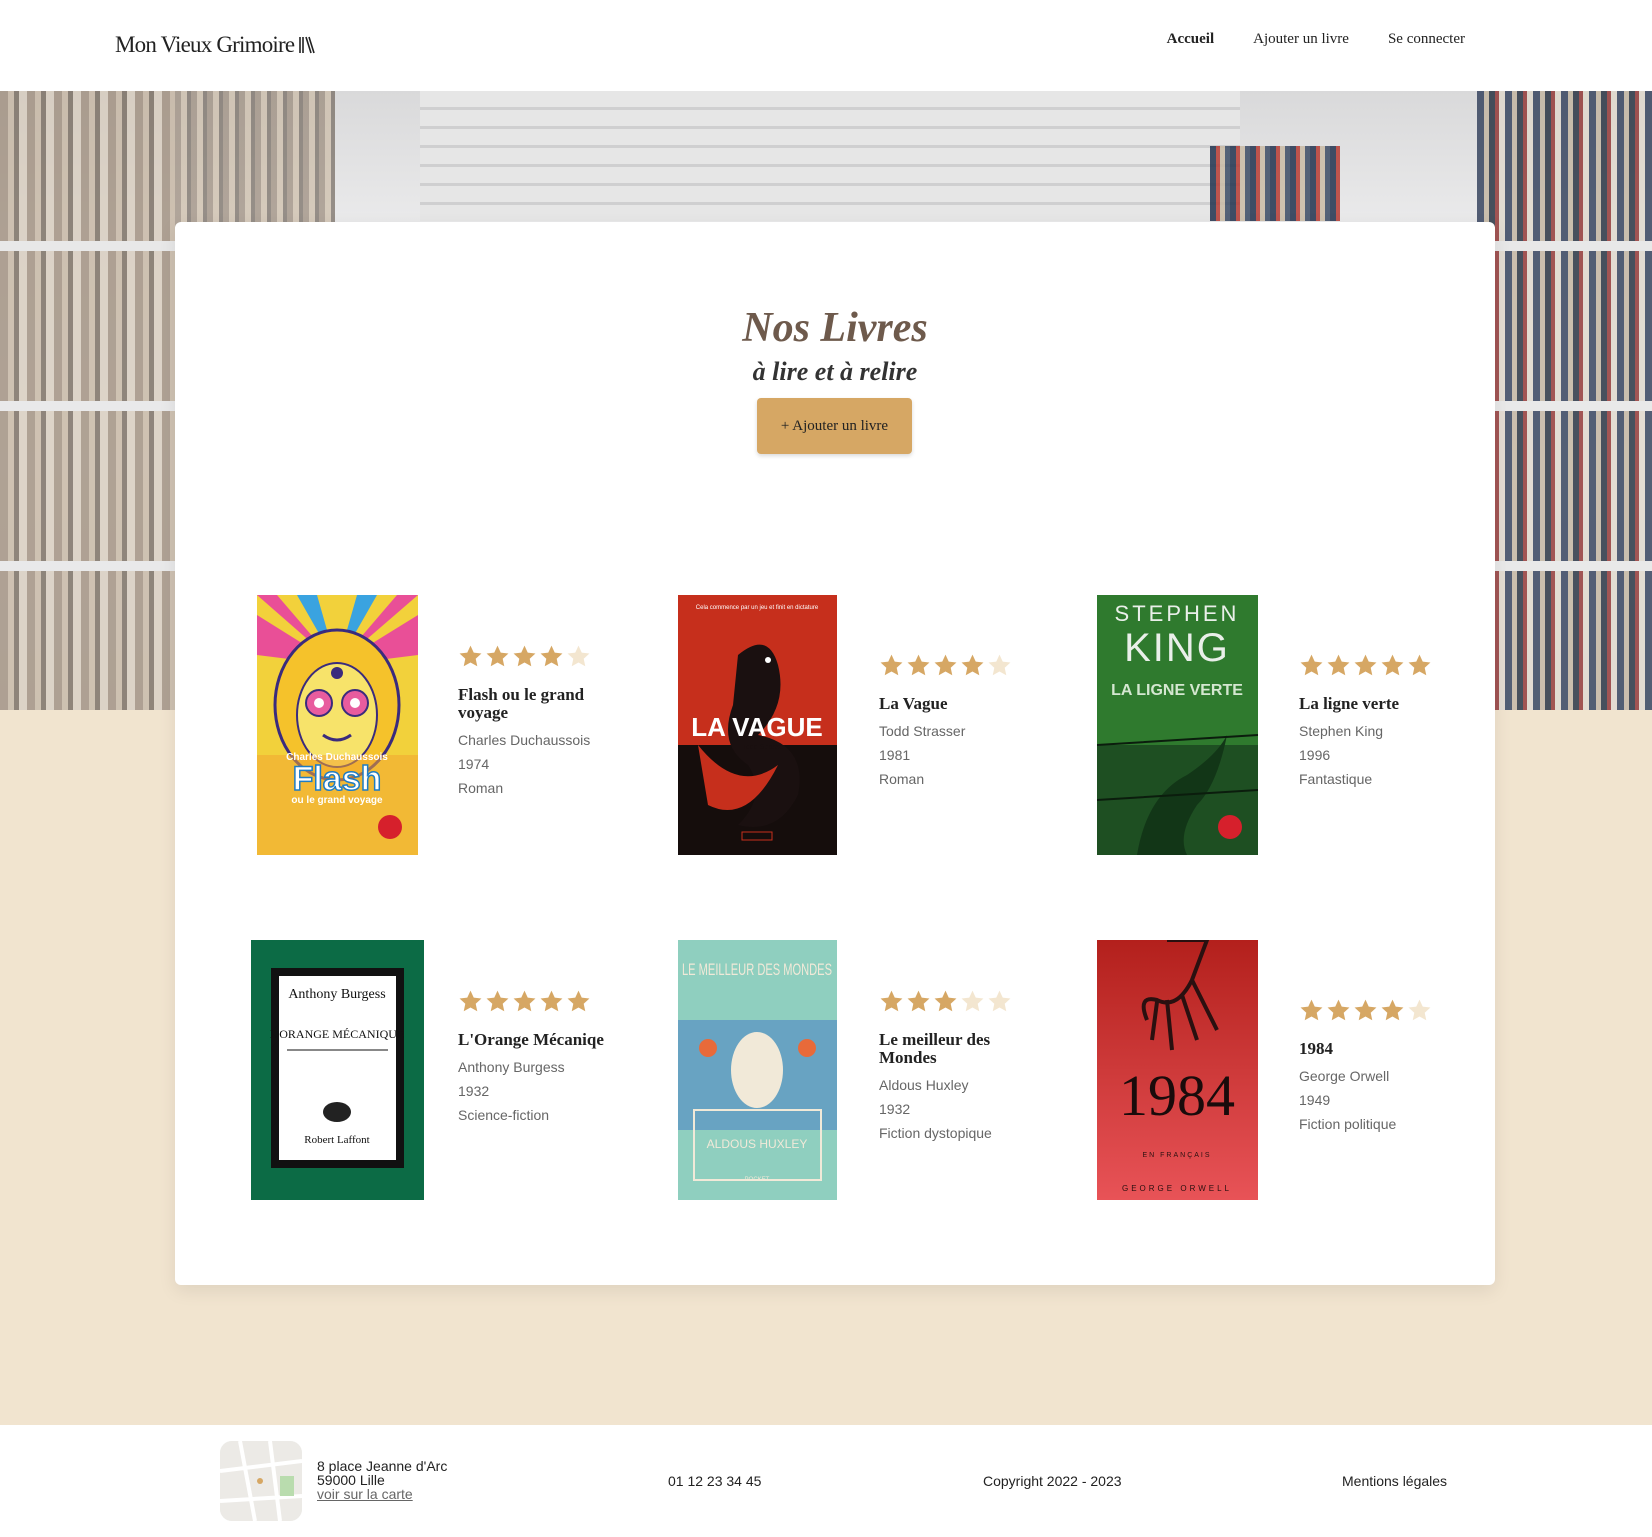  I want to click on book-author: Charles Duchaussois, so click(524, 740).